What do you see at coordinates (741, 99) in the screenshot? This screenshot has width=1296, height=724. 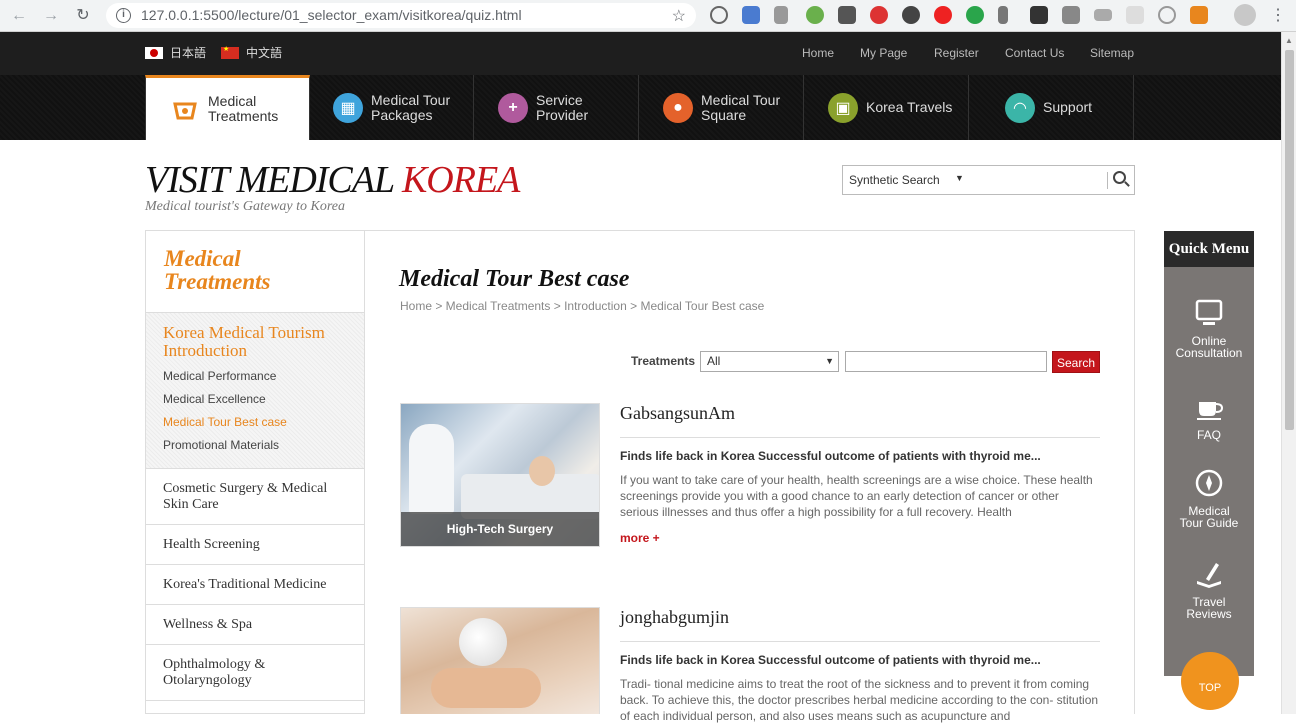 I see `nav-label: Medical Tour` at bounding box center [741, 99].